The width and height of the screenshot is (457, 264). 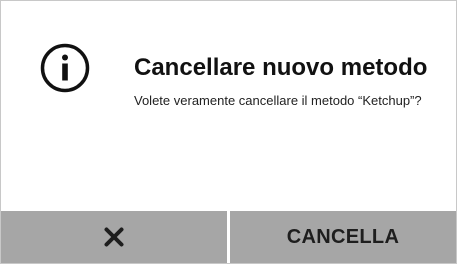 I want to click on info-icon, so click(x=65, y=68).